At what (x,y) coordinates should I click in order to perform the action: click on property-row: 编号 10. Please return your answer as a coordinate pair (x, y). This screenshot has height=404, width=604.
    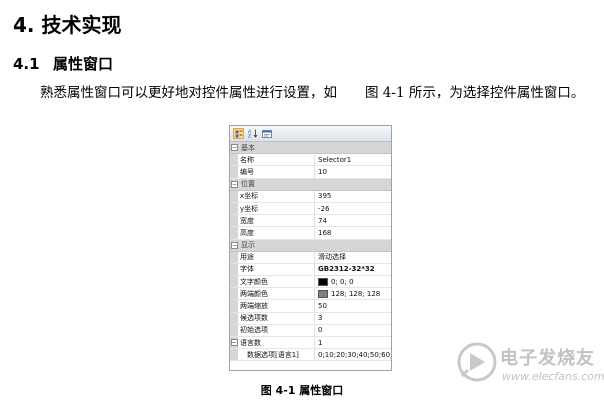
    Looking at the image, I should click on (310, 172).